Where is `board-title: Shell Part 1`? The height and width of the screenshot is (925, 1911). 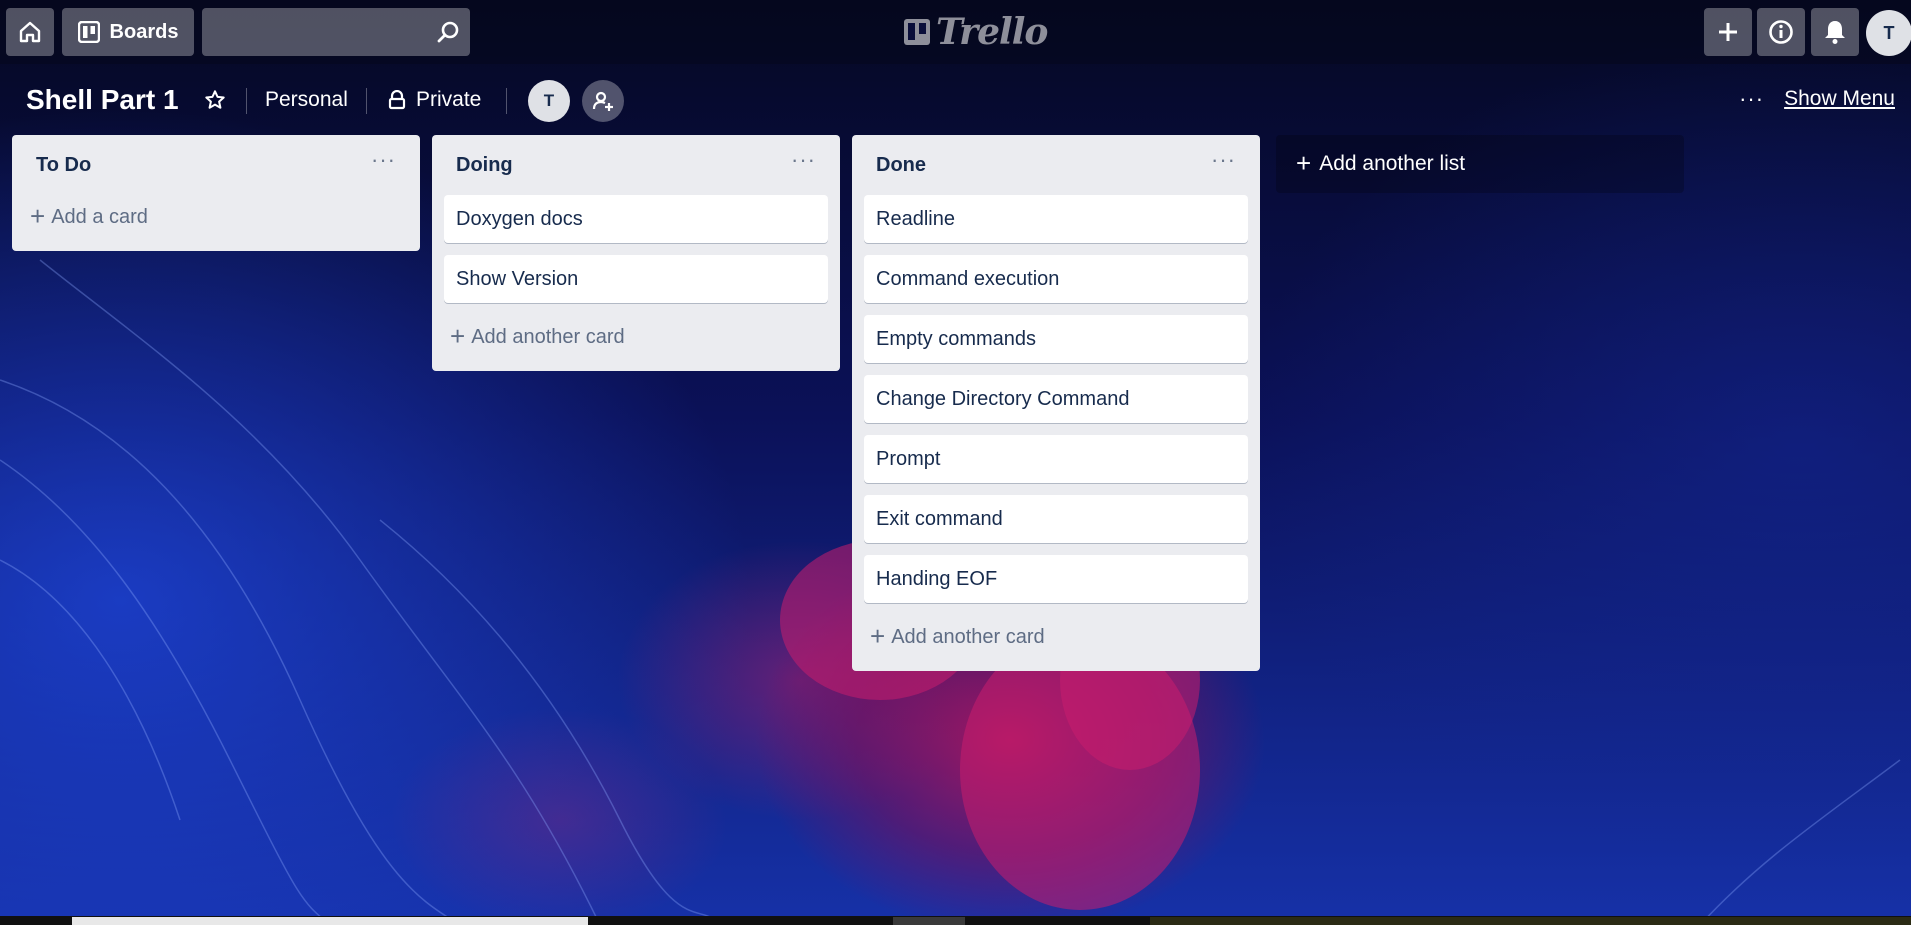
board-title: Shell Part 1 is located at coordinates (102, 100).